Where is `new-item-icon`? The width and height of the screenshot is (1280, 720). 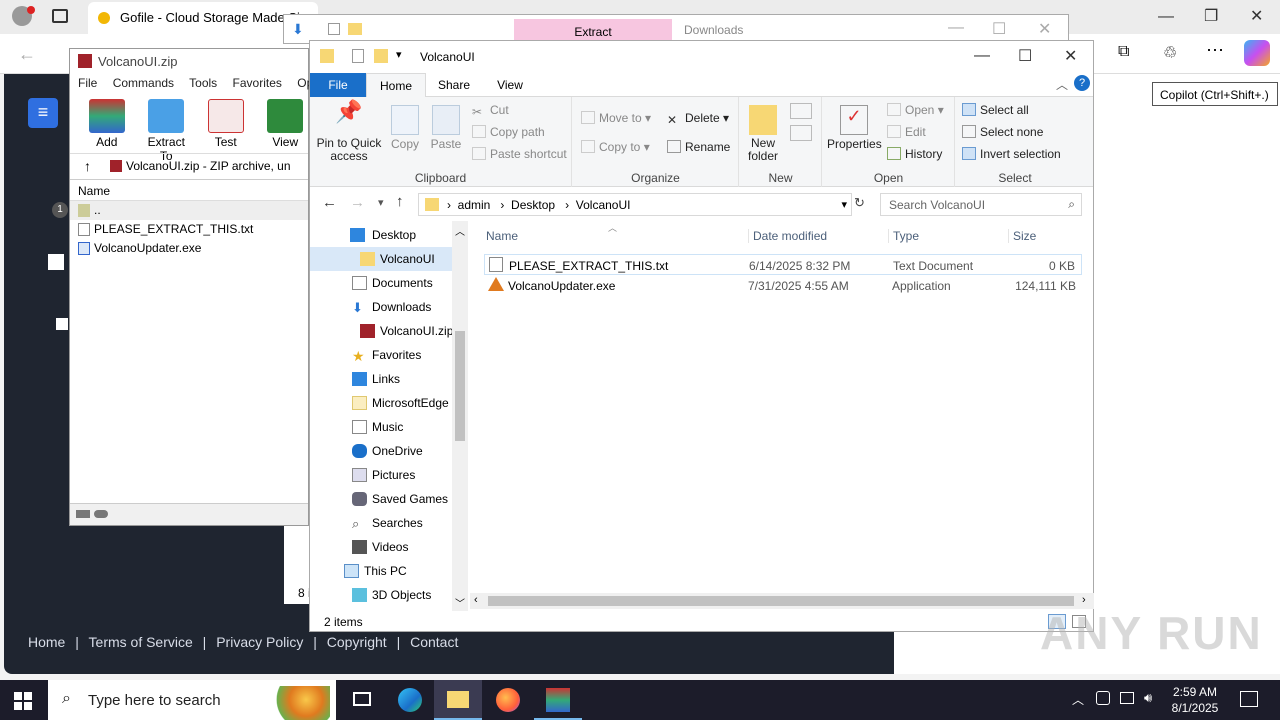
new-item-icon is located at coordinates (801, 111).